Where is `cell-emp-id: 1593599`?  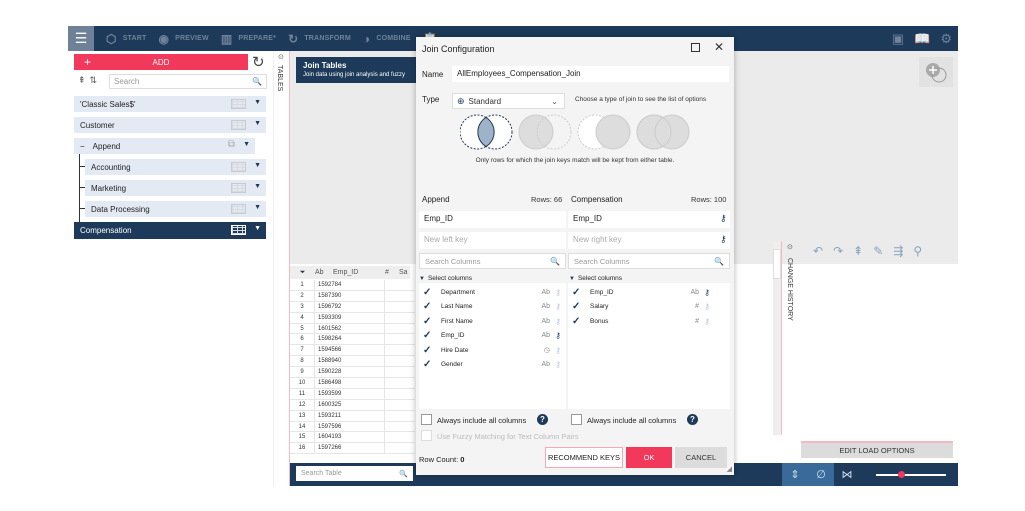 cell-emp-id: 1593599 is located at coordinates (350, 393).